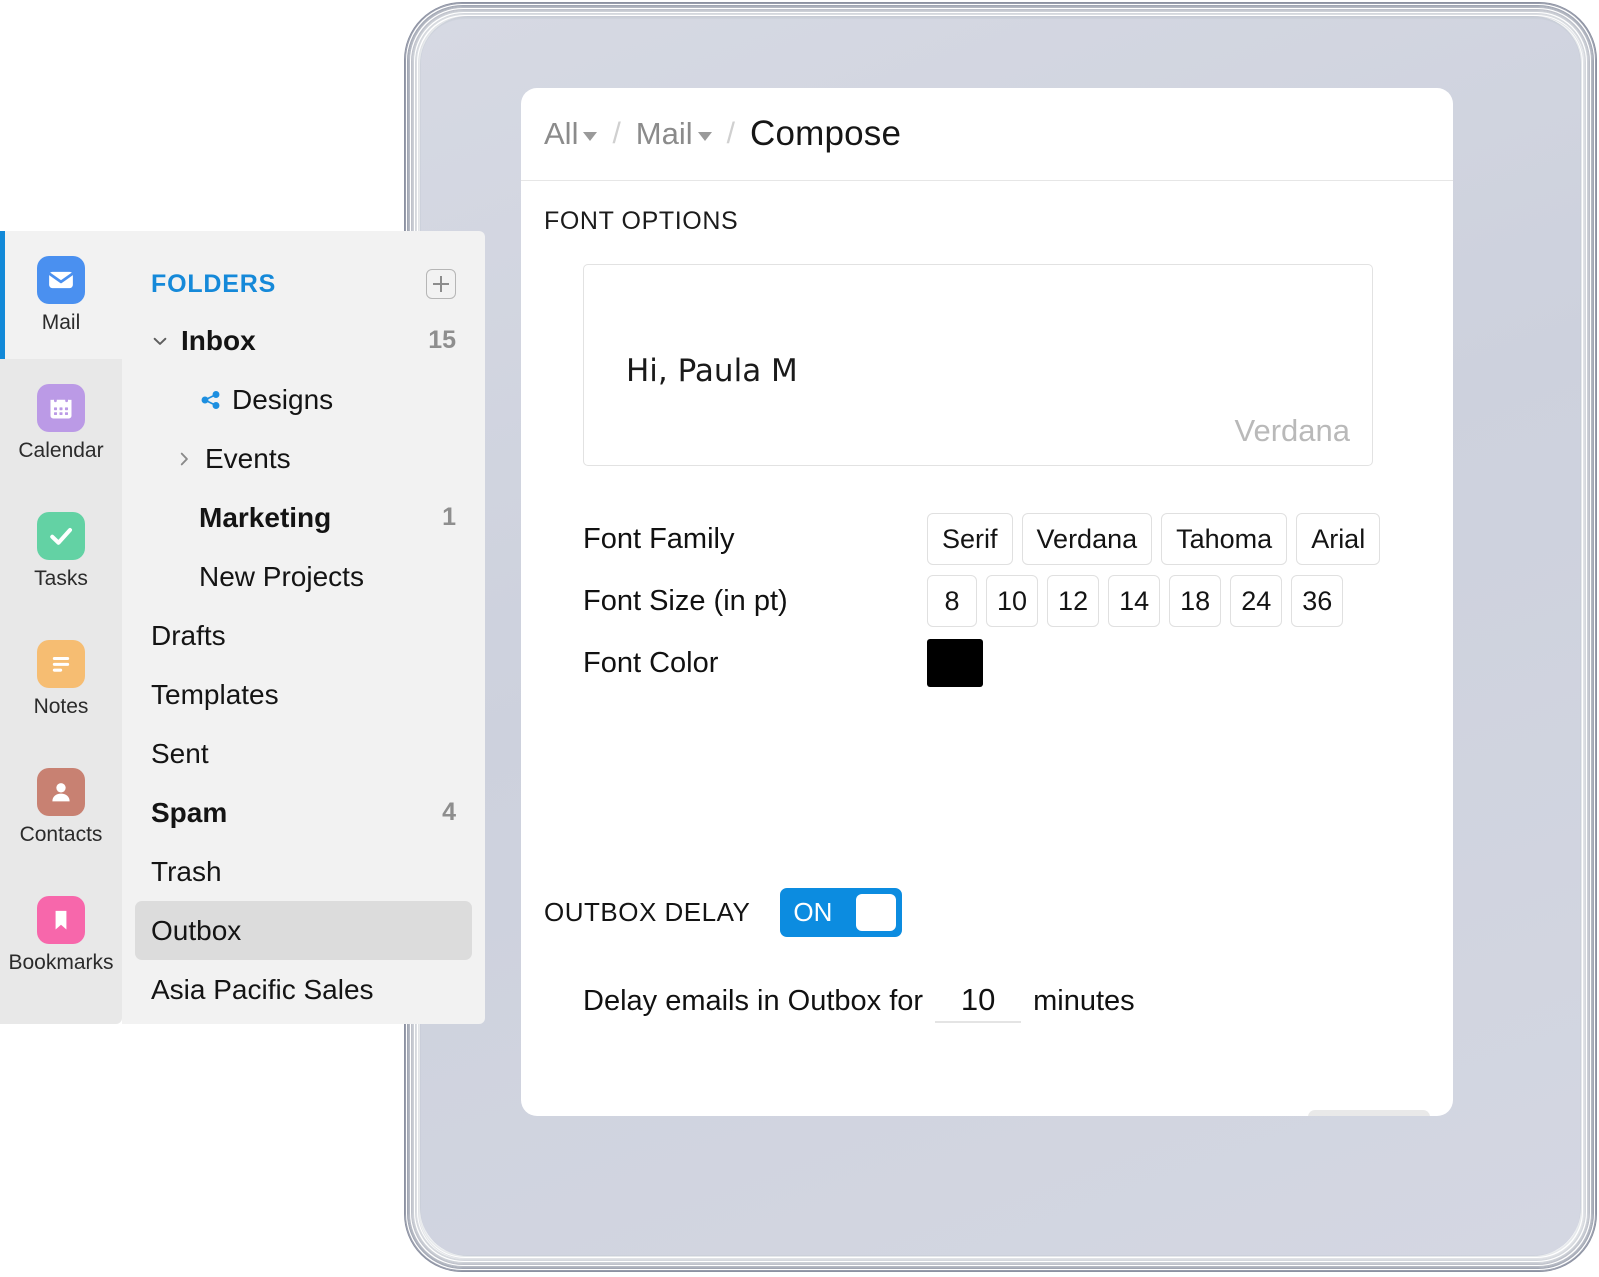 The image size is (1599, 1277). What do you see at coordinates (303, 458) in the screenshot?
I see `folder-item-events: Events` at bounding box center [303, 458].